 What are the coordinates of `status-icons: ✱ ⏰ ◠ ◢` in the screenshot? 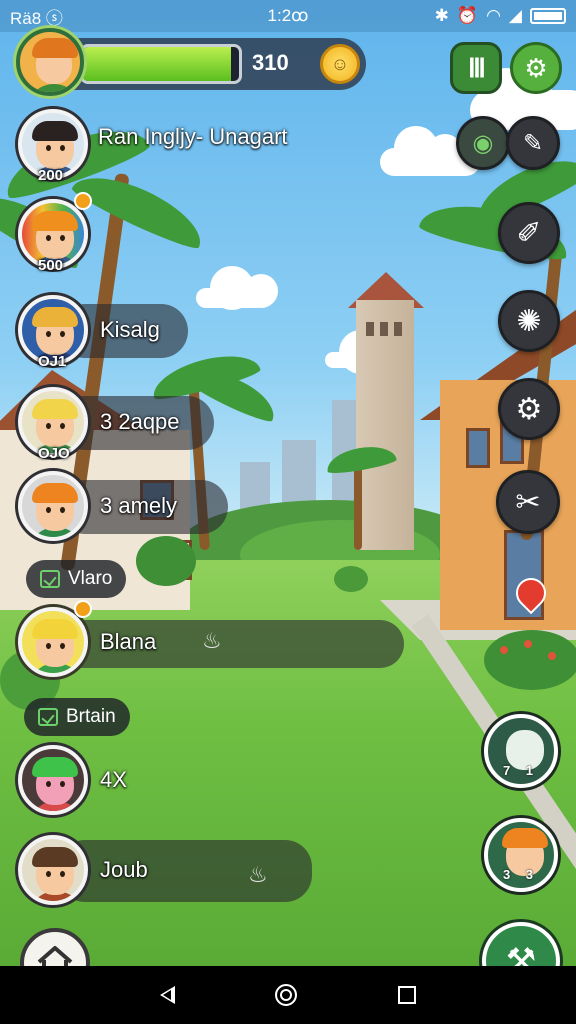 It's located at (500, 16).